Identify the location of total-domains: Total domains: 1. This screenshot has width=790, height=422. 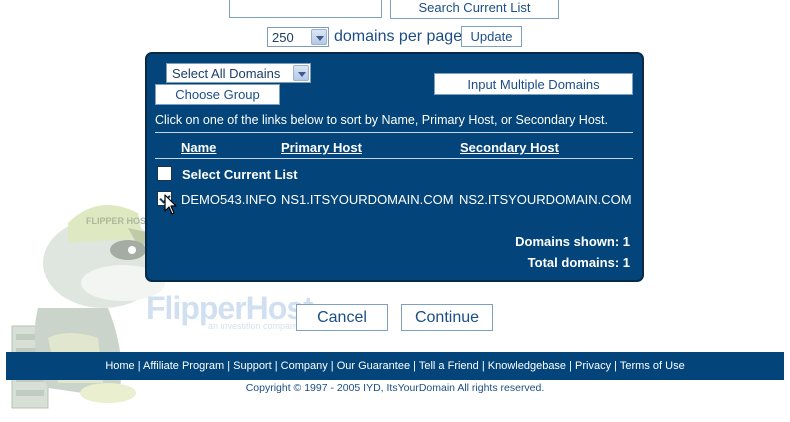
(578, 262).